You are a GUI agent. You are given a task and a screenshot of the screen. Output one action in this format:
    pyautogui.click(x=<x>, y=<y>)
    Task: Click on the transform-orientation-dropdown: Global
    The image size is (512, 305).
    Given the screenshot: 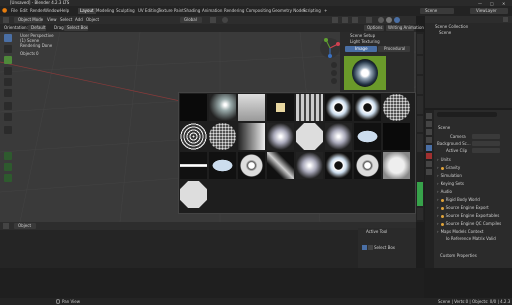 What is the action you would take?
    pyautogui.click(x=191, y=20)
    